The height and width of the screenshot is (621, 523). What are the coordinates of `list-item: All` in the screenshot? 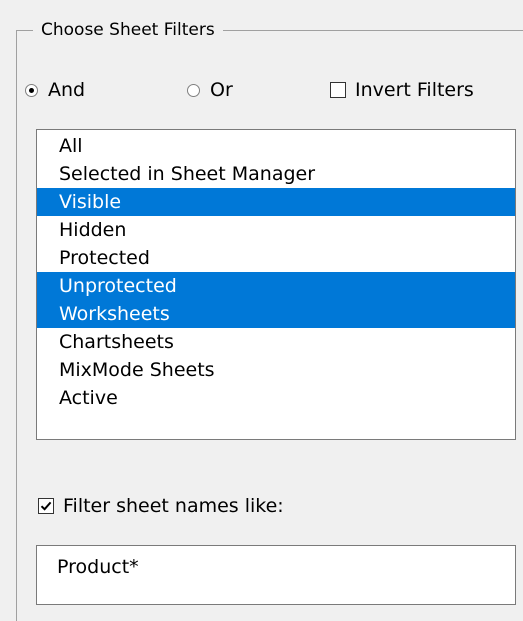 It's located at (276, 146).